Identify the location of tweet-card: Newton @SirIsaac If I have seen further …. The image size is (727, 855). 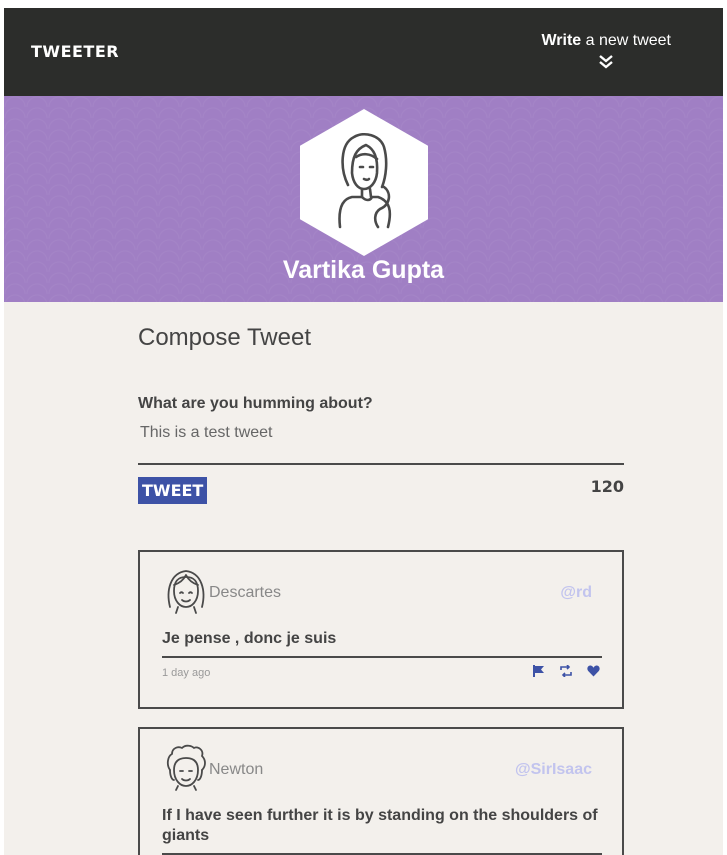
(381, 791).